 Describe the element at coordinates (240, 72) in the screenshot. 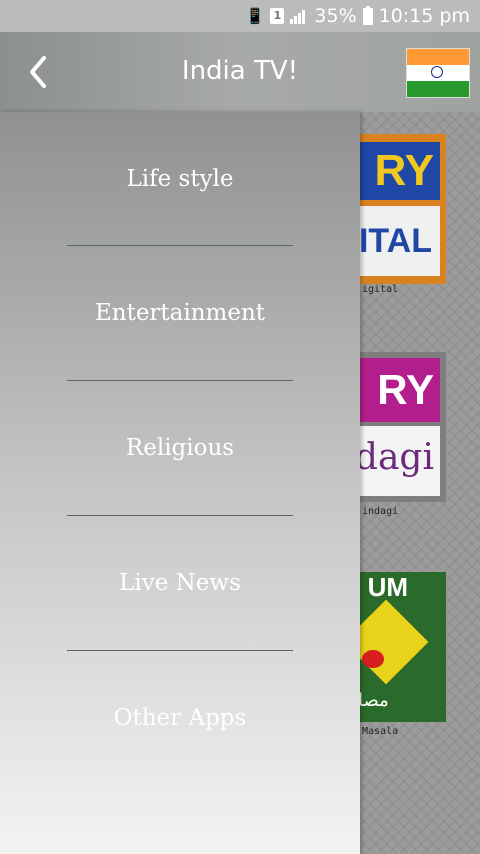

I see `app-bar: India TV!` at that location.